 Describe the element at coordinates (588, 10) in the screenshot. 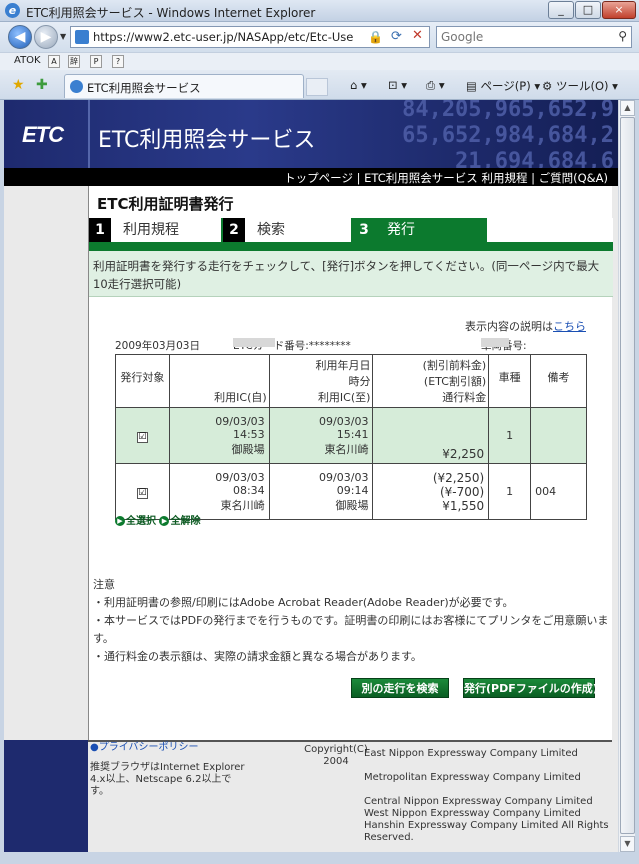

I see `maximize-button: □` at that location.